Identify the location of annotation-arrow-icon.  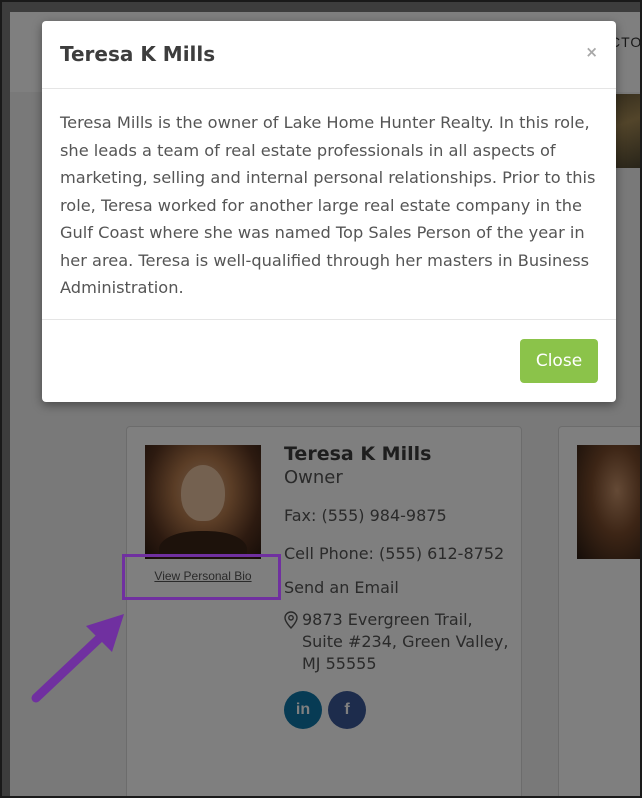
(77, 658).